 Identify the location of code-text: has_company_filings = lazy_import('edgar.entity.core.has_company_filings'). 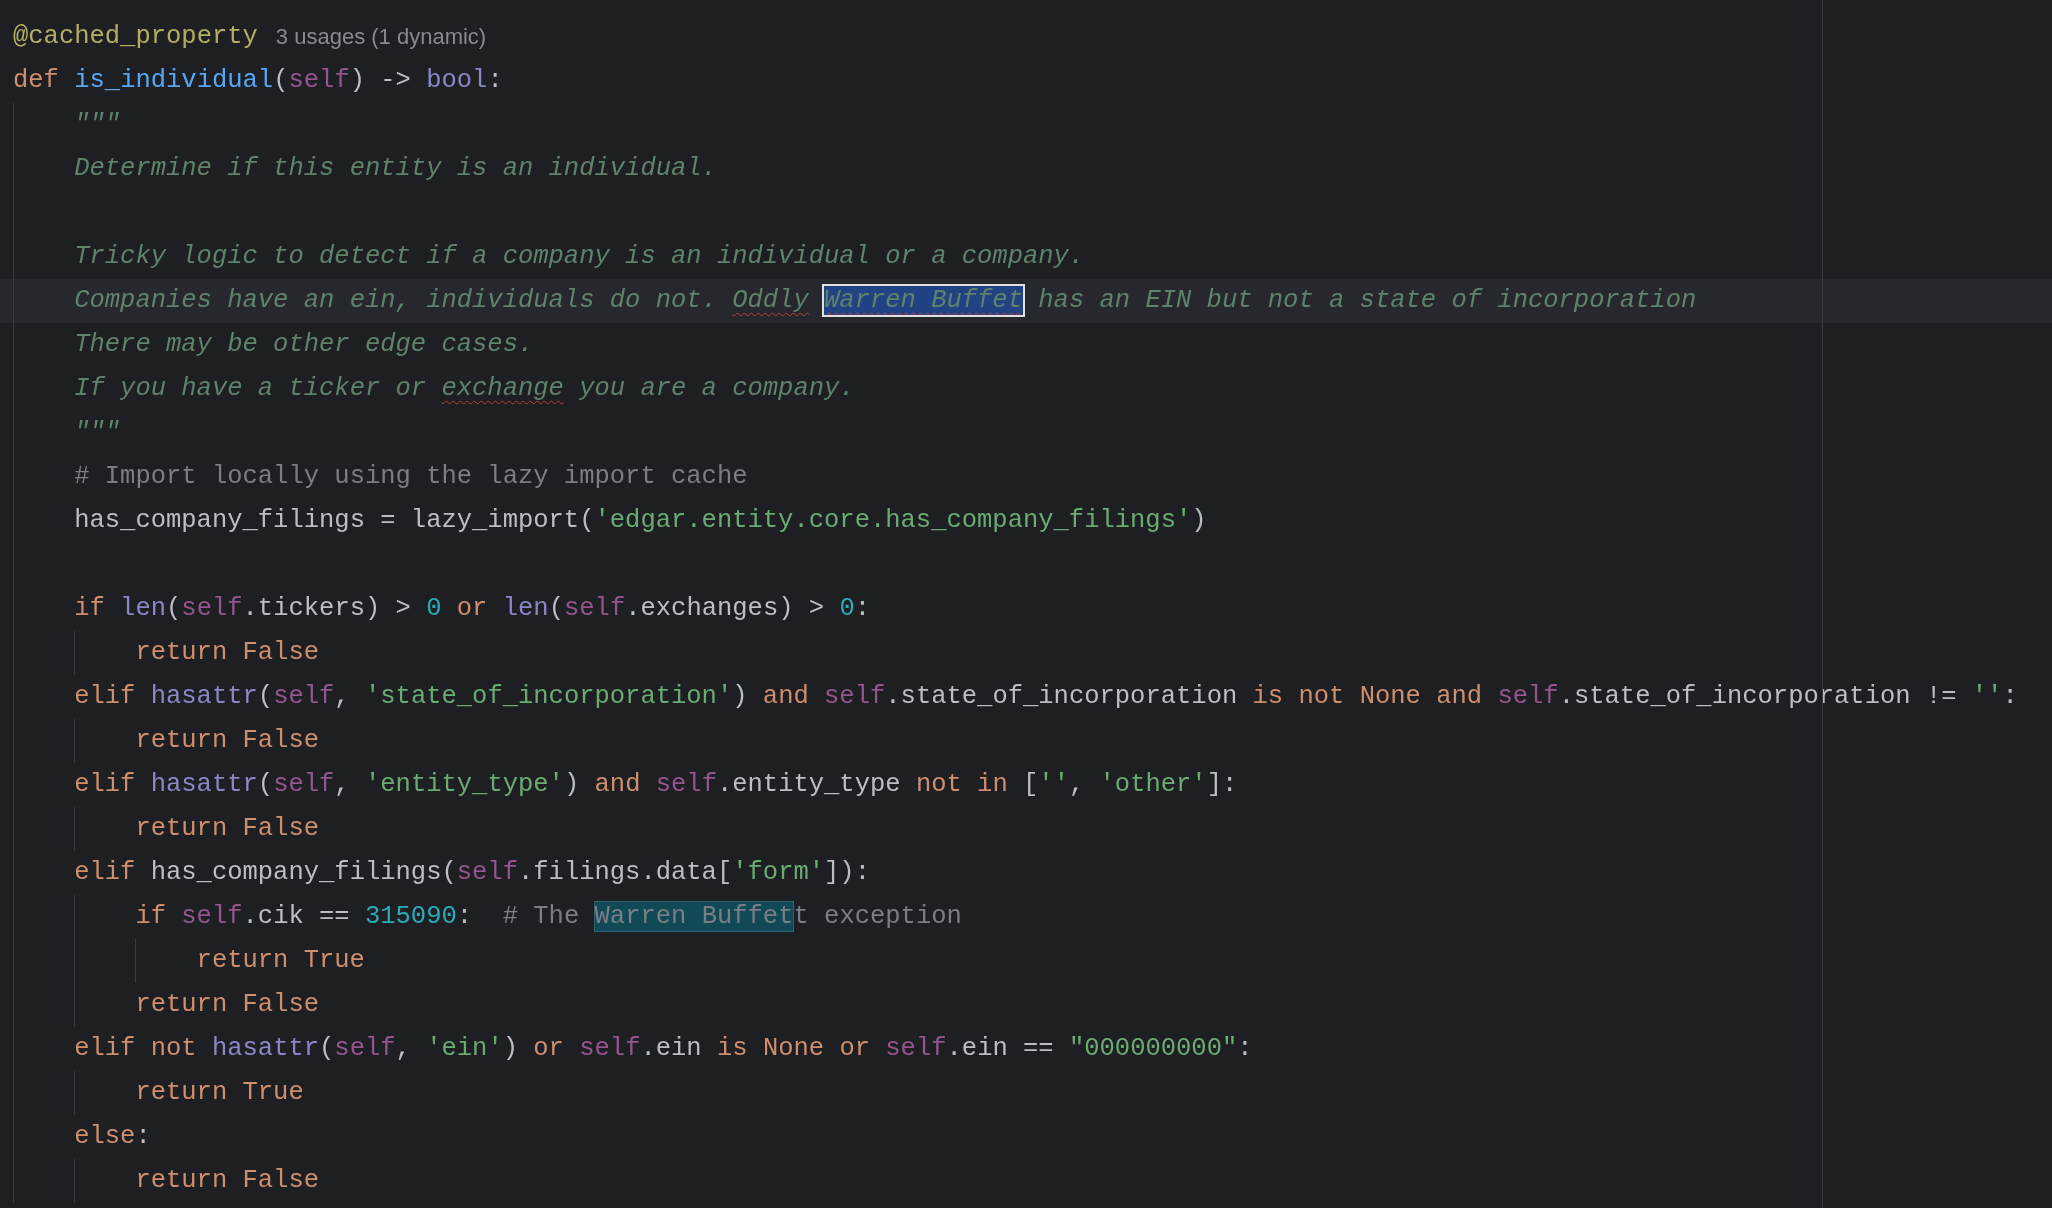
(640, 521).